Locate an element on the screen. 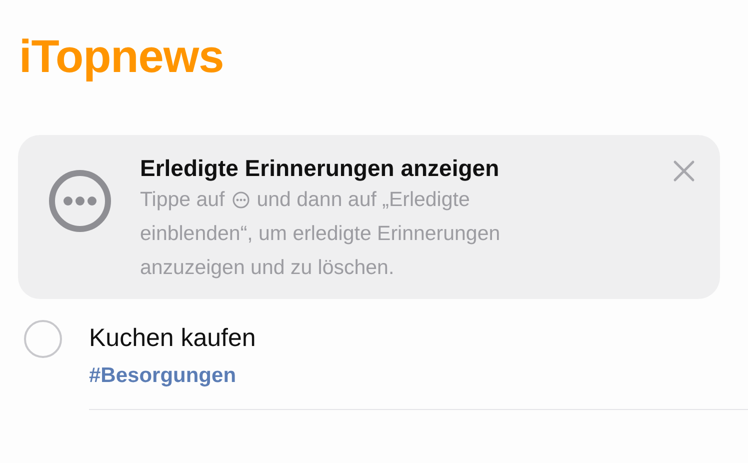 This screenshot has height=463, width=748. list-title: iTopnews is located at coordinates (121, 56).